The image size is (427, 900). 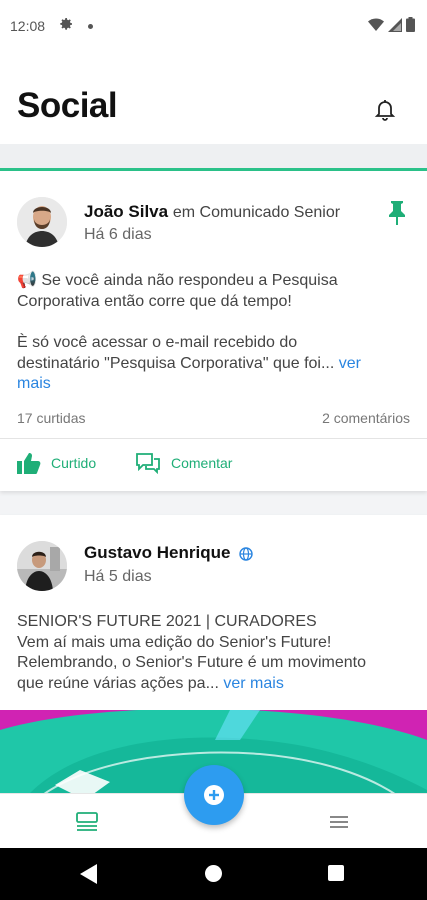 What do you see at coordinates (213, 438) in the screenshot?
I see `card-divider` at bounding box center [213, 438].